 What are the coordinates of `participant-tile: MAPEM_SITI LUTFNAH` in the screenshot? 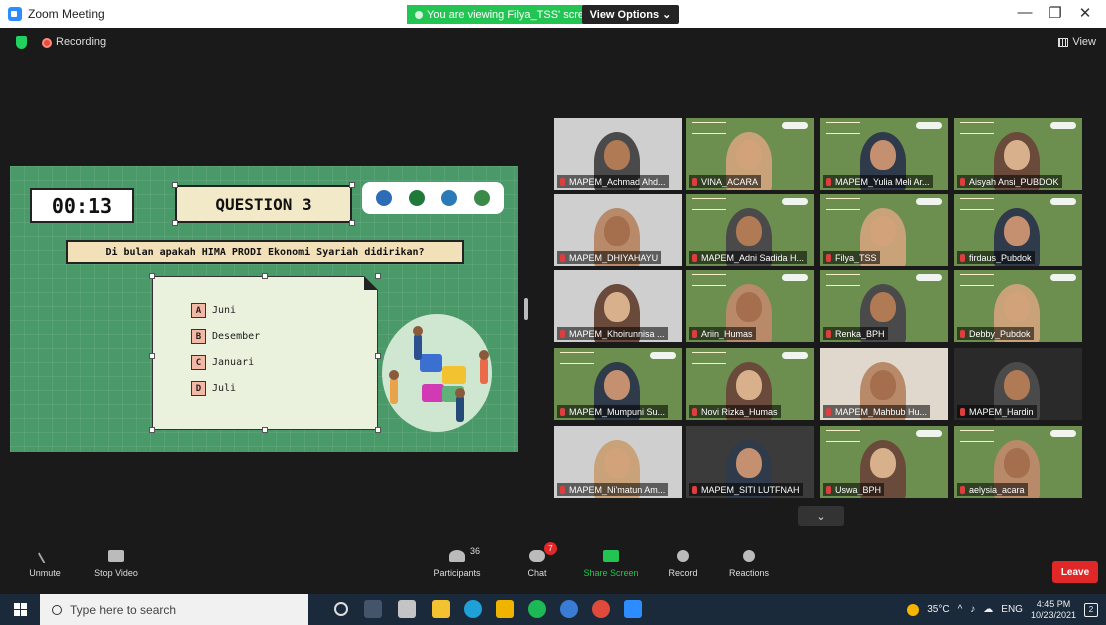 It's located at (750, 462).